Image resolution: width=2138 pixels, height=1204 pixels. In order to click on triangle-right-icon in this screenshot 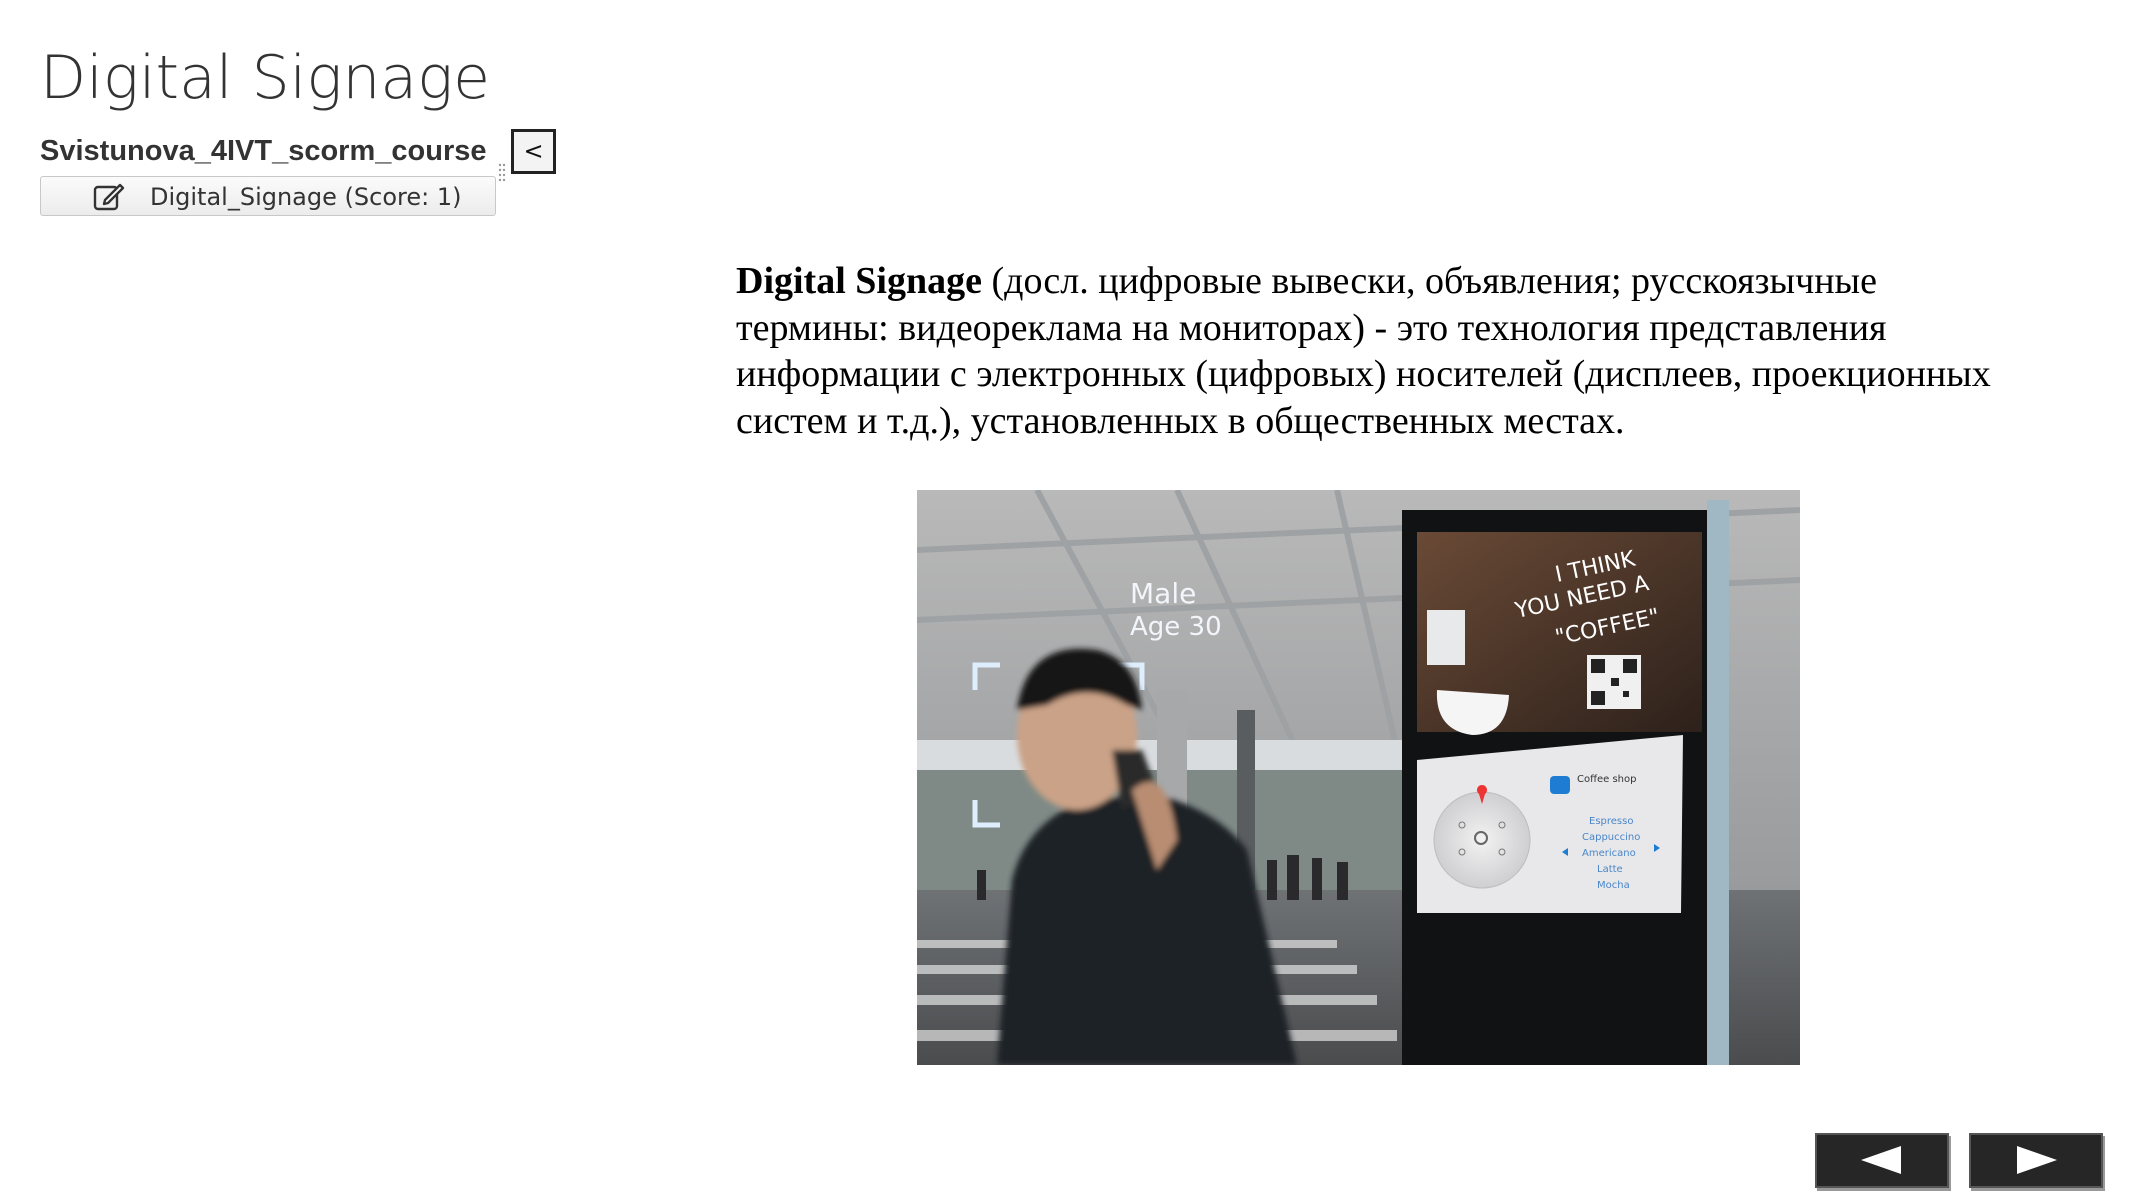, I will do `click(2037, 1160)`.